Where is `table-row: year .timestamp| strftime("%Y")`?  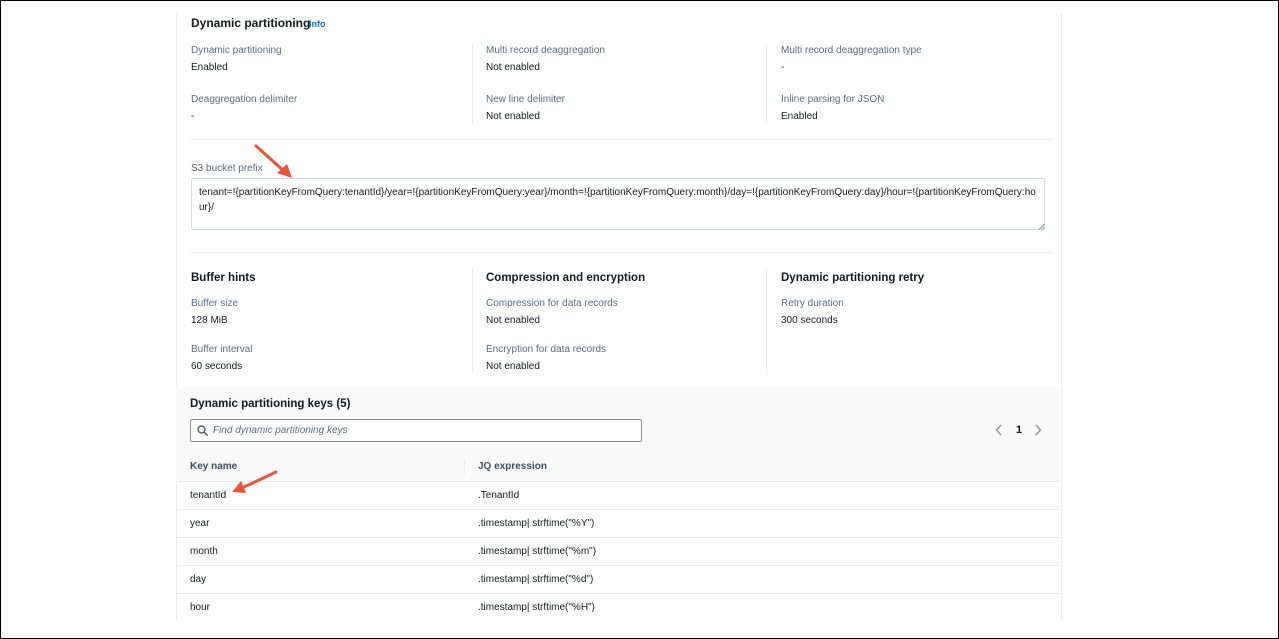 table-row: year .timestamp| strftime("%Y") is located at coordinates (618, 523).